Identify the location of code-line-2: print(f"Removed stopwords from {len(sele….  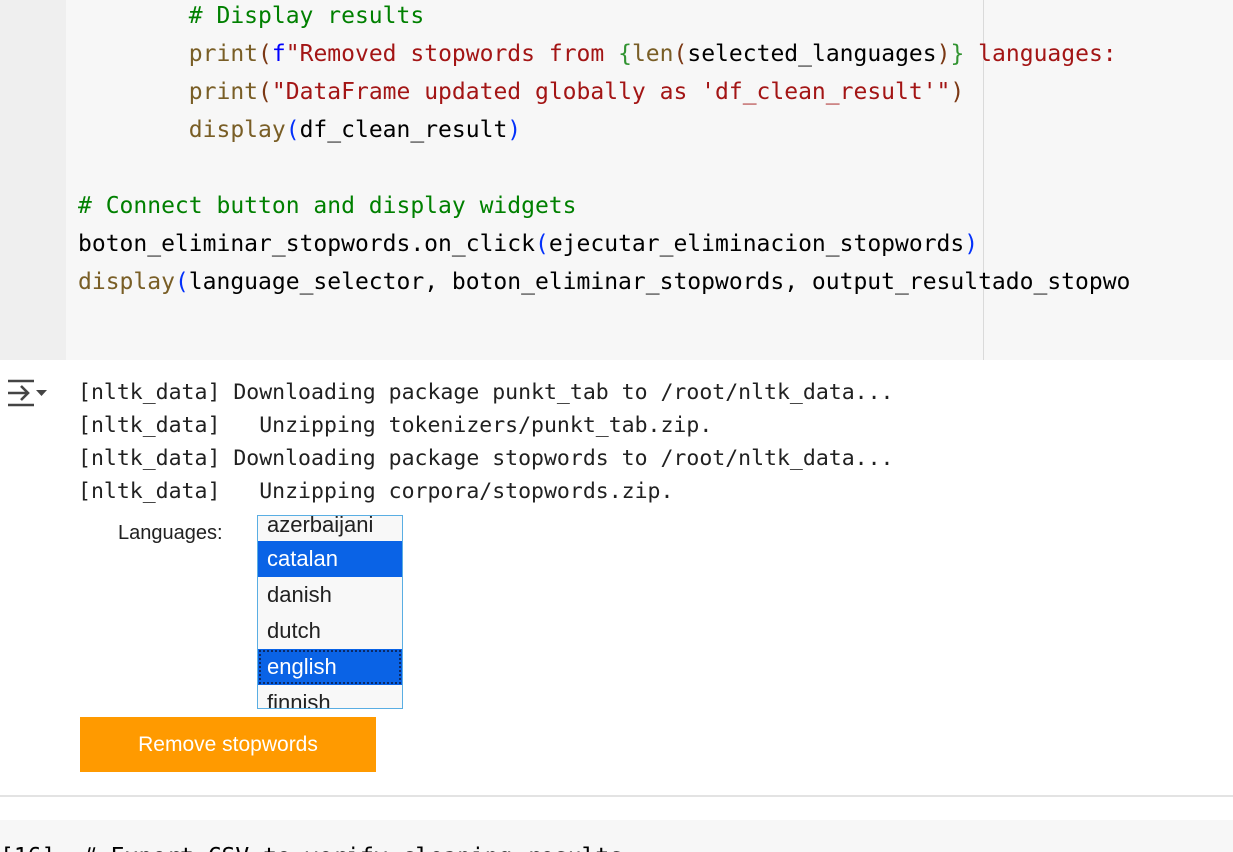
(659, 54).